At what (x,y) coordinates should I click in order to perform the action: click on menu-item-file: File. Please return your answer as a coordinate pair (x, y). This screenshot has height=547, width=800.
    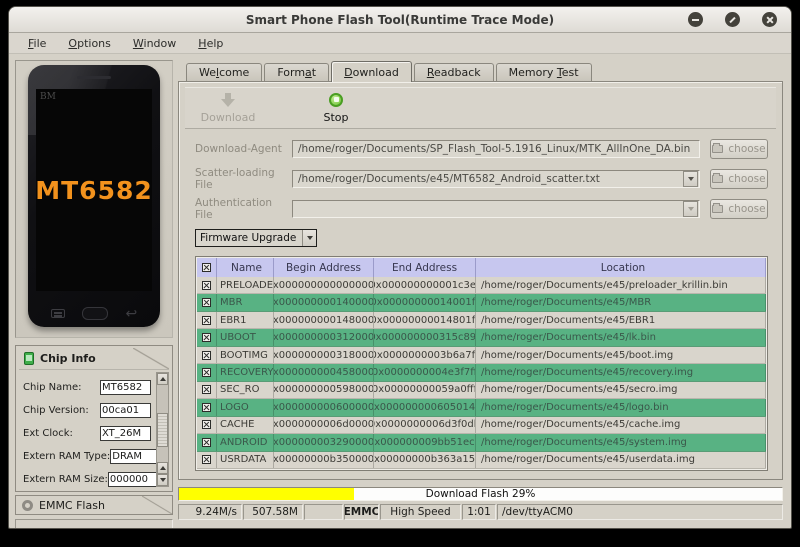
    Looking at the image, I should click on (37, 43).